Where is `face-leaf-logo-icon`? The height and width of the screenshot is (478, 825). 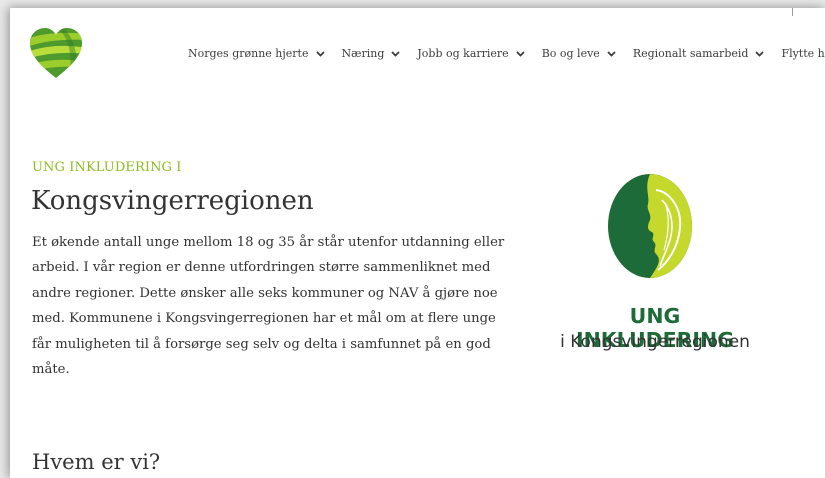
face-leaf-logo-icon is located at coordinates (650, 226).